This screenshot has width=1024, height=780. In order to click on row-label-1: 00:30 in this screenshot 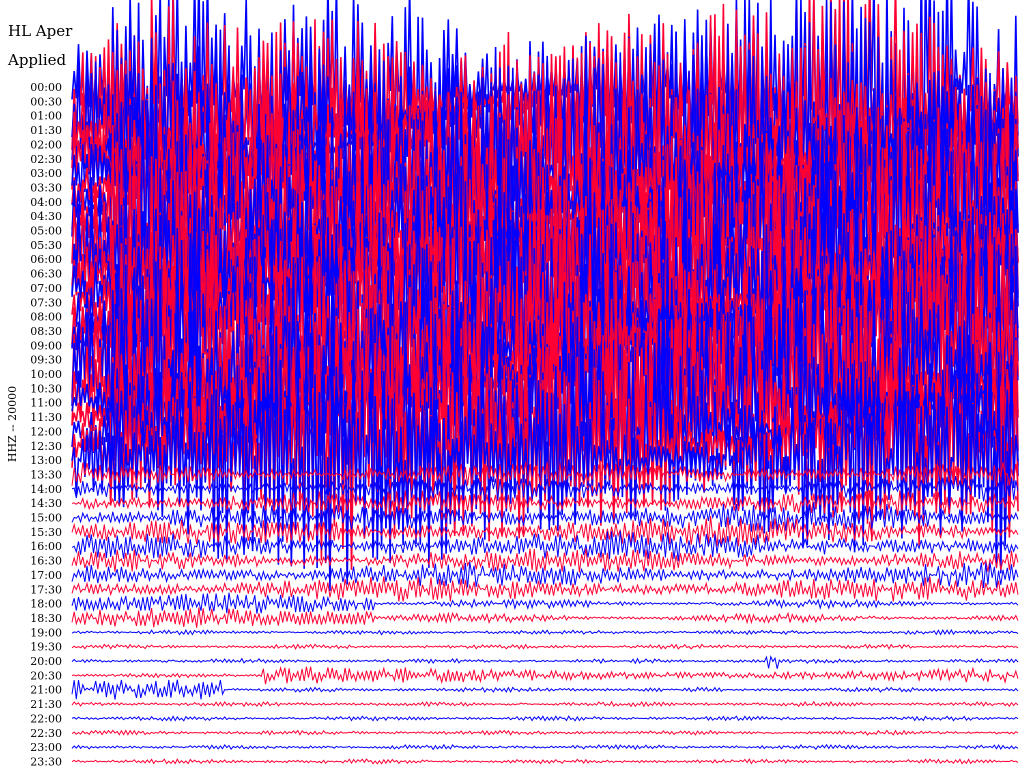, I will do `click(46, 101)`.